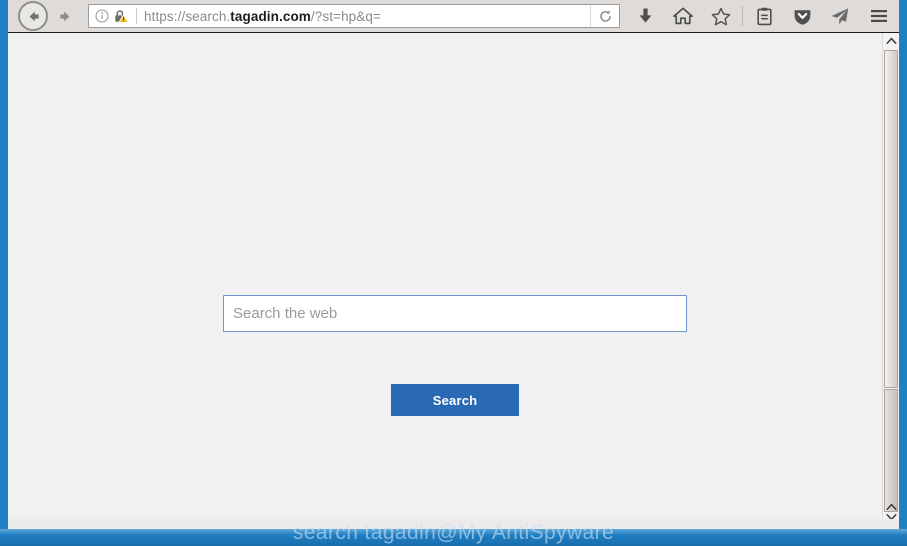 Image resolution: width=907 pixels, height=546 pixels. I want to click on search-submit-button: Search, so click(455, 400).